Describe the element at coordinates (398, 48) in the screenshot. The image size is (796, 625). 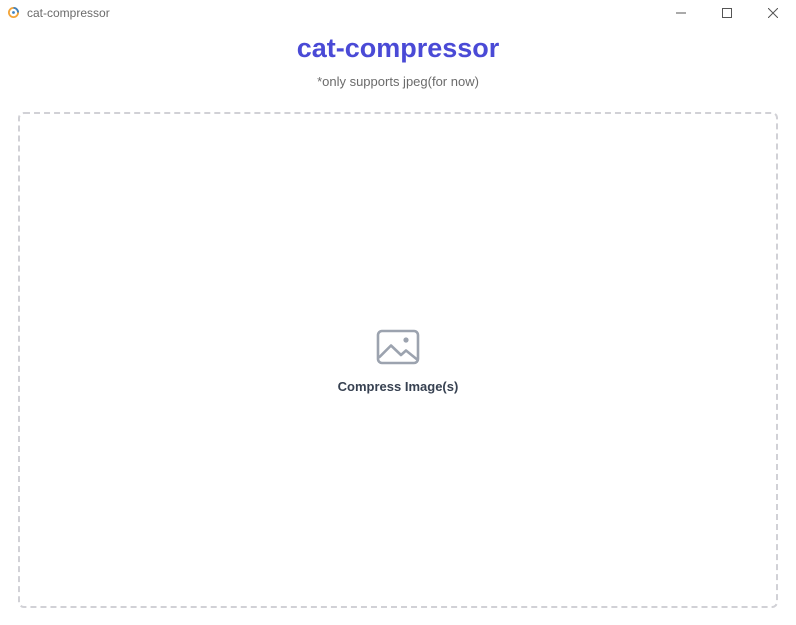
I see `page-title: cat-compressor` at that location.